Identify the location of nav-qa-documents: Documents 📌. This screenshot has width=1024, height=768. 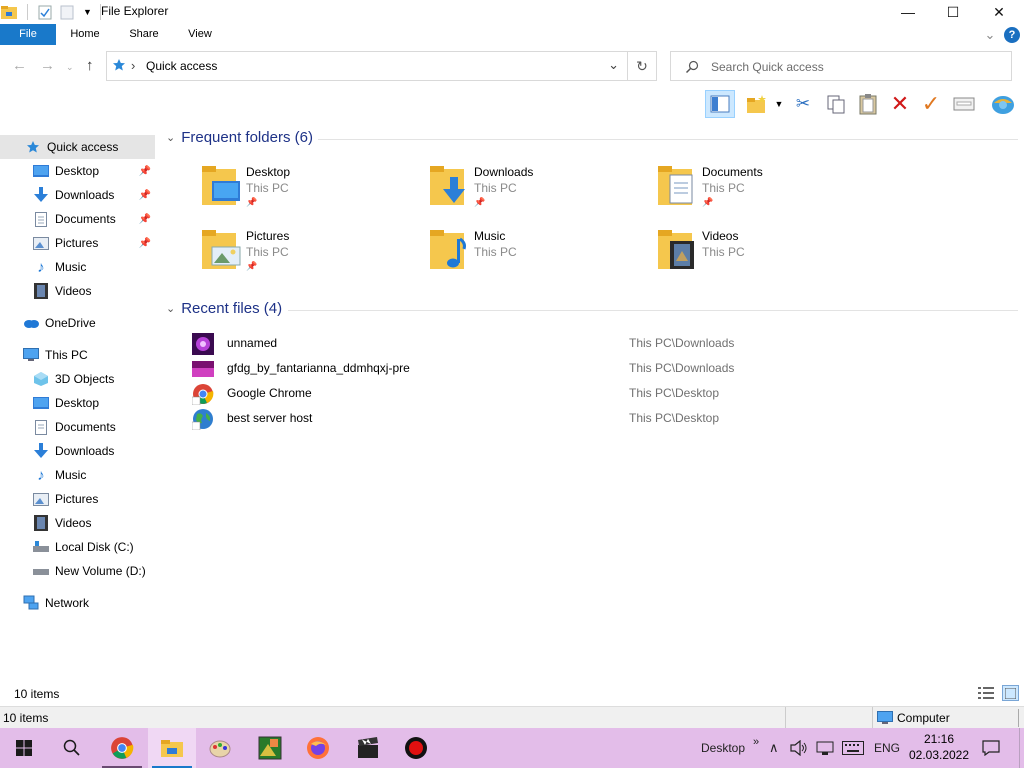
(94, 219).